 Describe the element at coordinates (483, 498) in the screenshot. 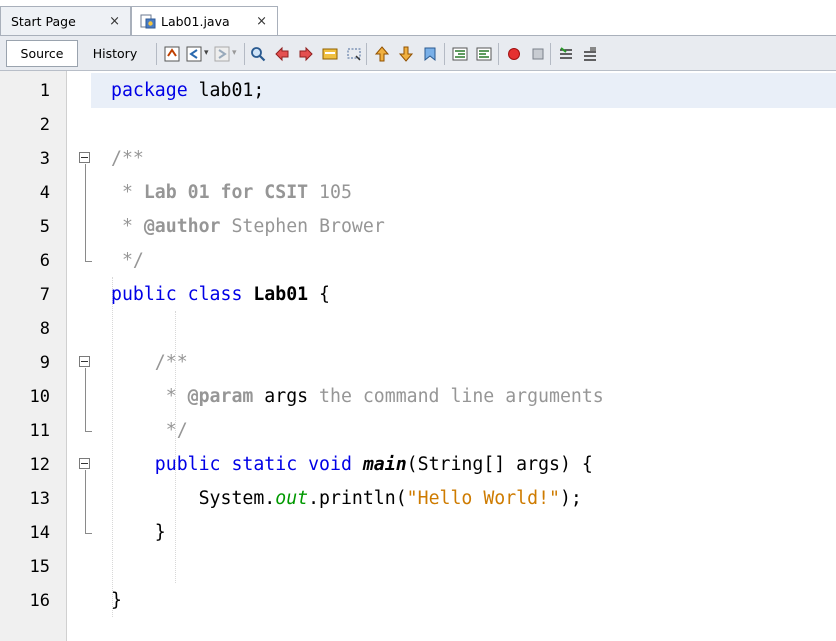

I see `code-token: "Hello World!"` at that location.